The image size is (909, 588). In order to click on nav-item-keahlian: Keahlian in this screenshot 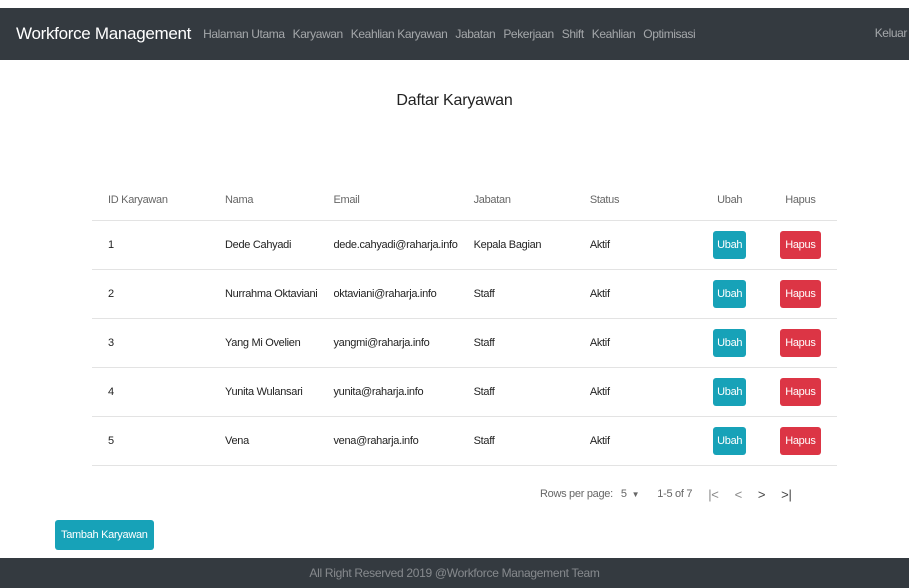, I will do `click(614, 34)`.